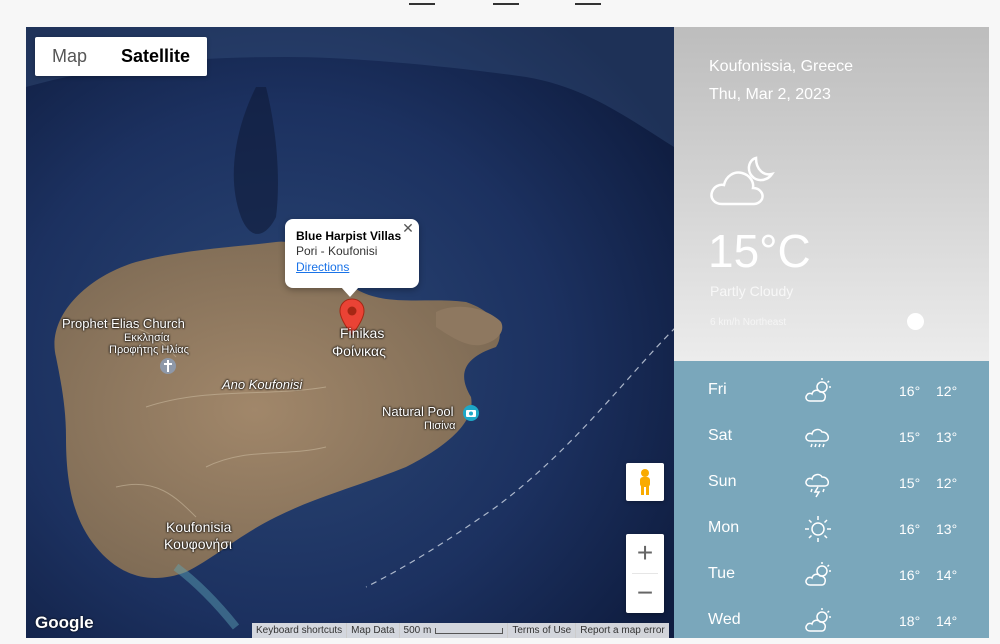 This screenshot has width=1000, height=644. Describe the element at coordinates (748, 322) in the screenshot. I see `current-wind: 6 km/h Northeast` at that location.